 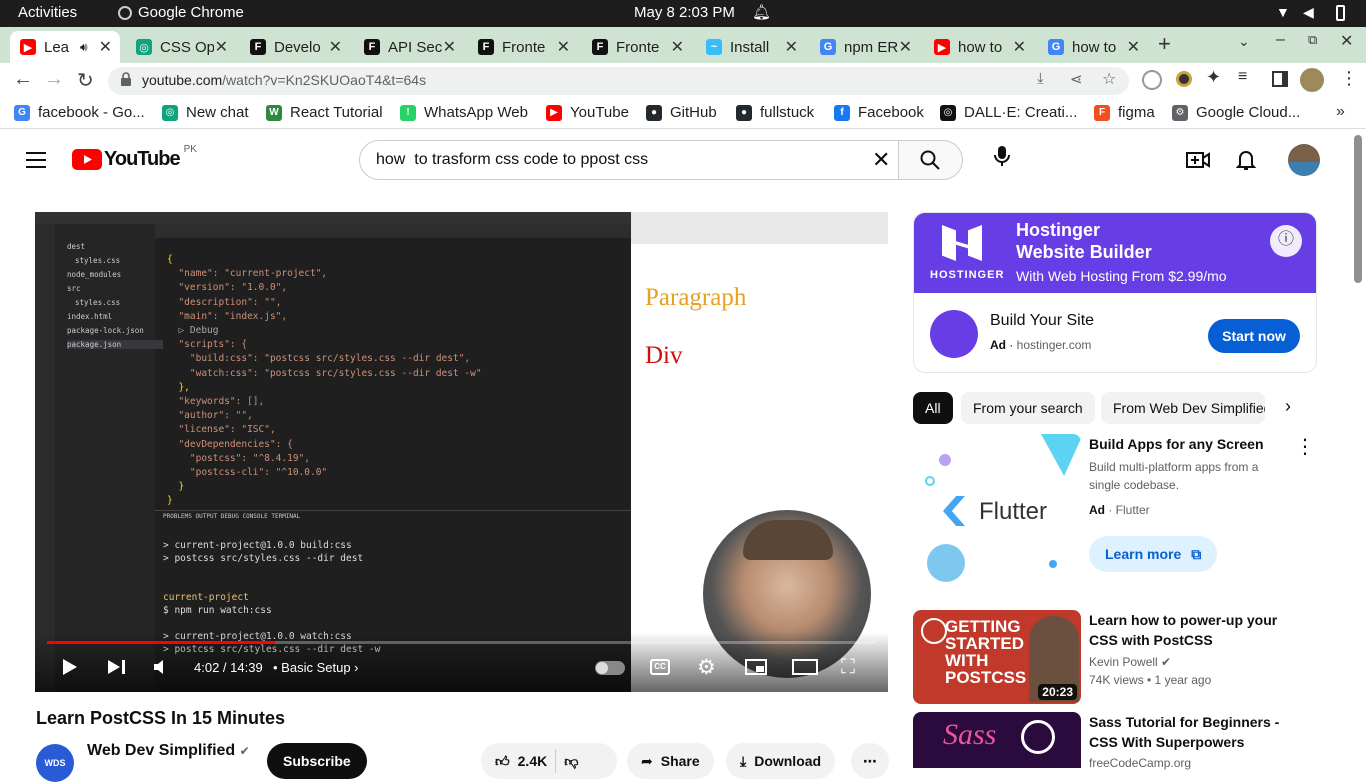 I want to click on extension-icon, so click(x=1184, y=79).